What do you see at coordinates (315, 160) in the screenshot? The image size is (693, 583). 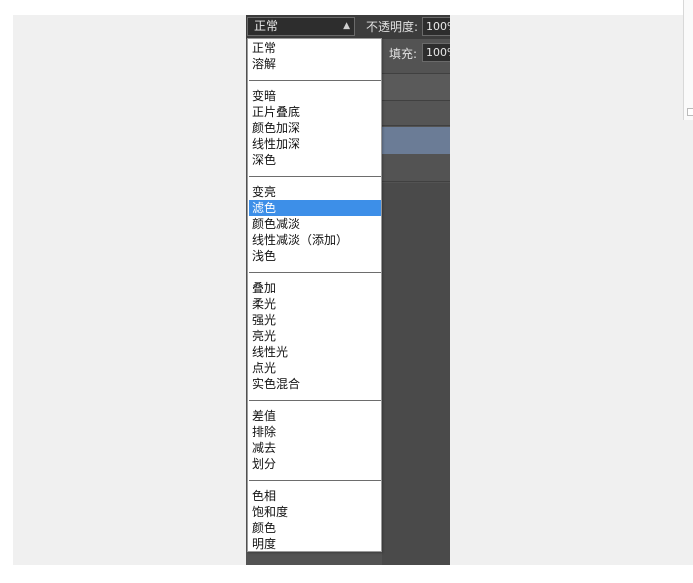 I see `blend-menu-item: 深色` at bounding box center [315, 160].